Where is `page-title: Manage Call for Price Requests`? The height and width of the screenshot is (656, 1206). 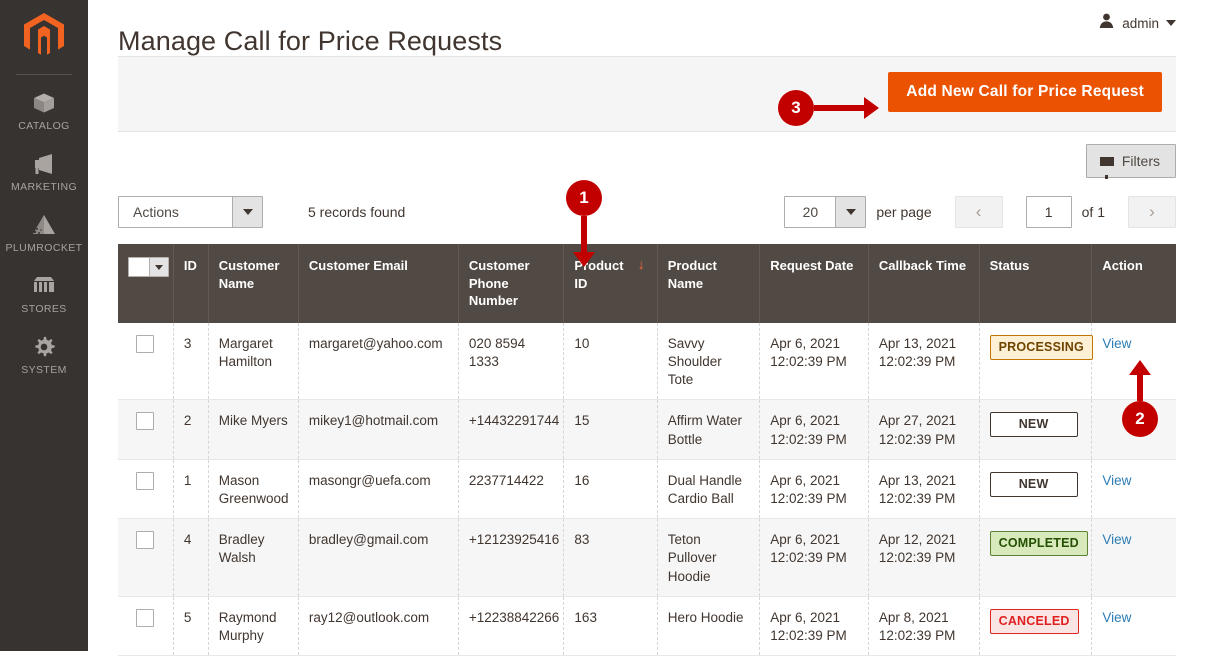
page-title: Manage Call for Price Requests is located at coordinates (310, 41).